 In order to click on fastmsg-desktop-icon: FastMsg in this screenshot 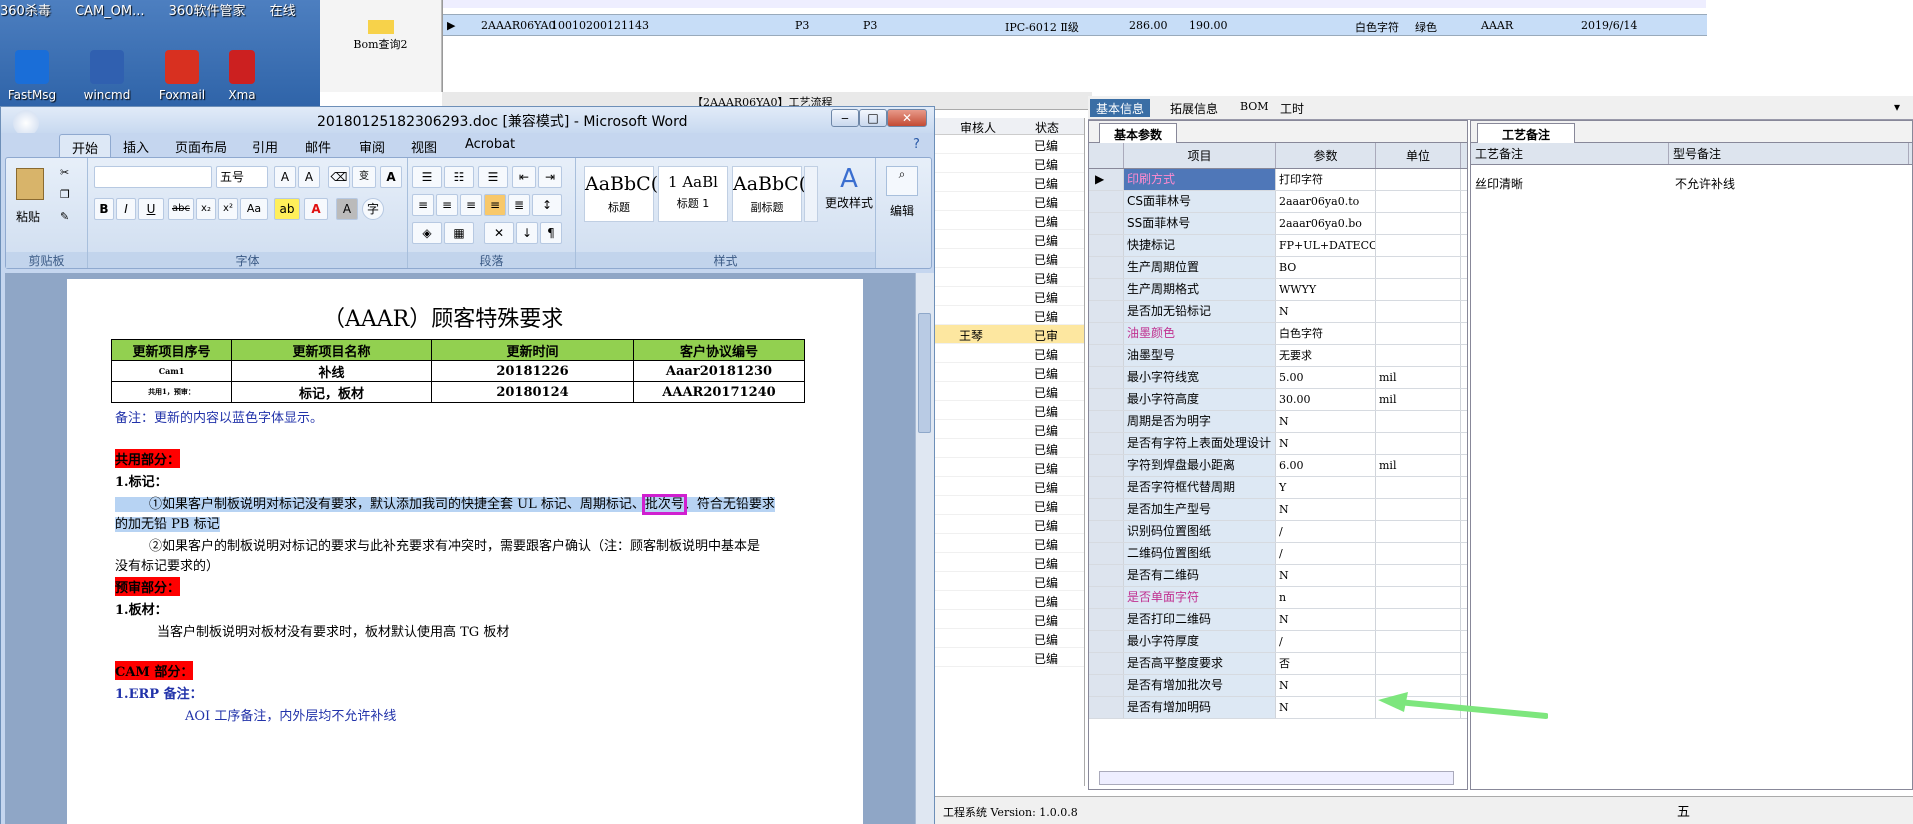, I will do `click(32, 76)`.